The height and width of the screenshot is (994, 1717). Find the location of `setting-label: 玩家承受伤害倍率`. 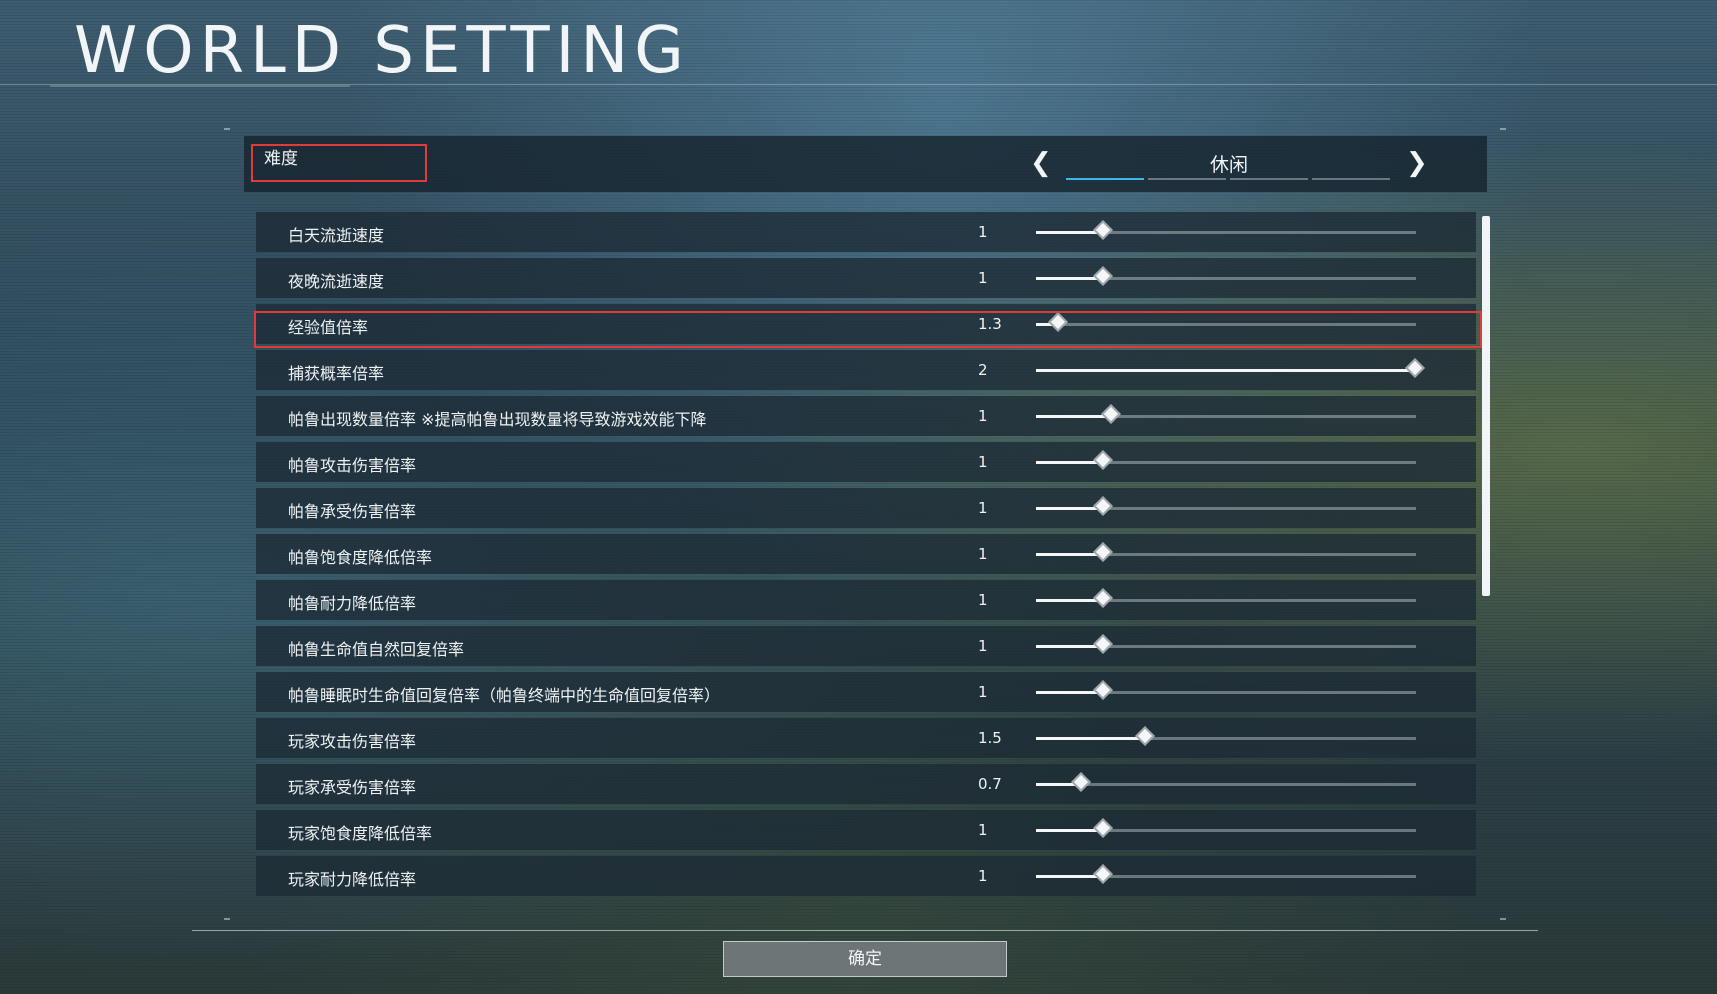

setting-label: 玩家承受伤害倍率 is located at coordinates (352, 787).